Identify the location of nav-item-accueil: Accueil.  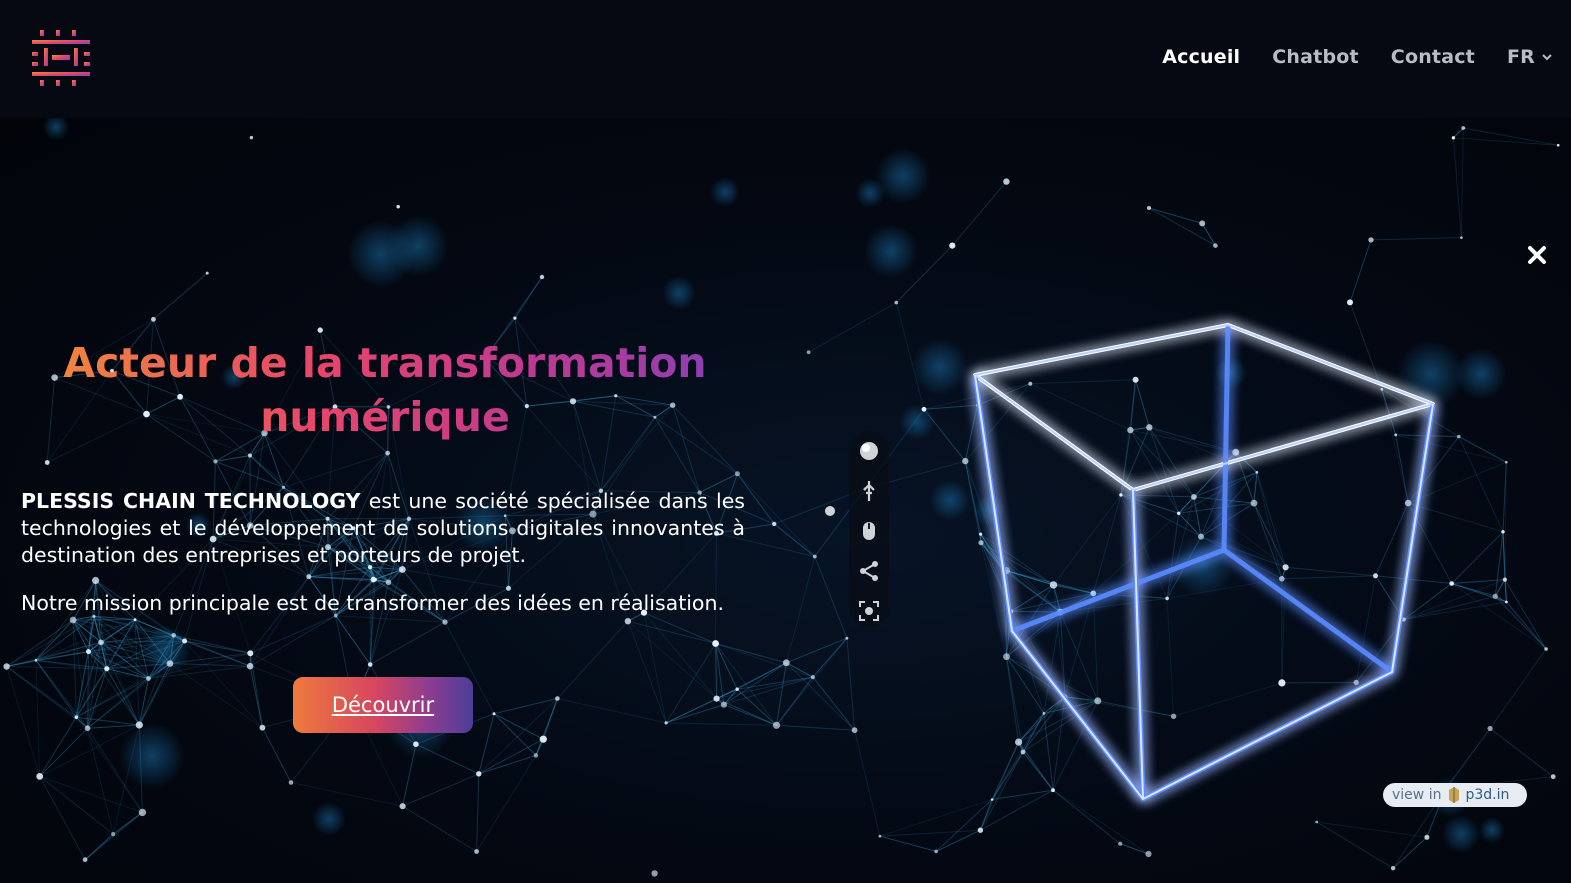
(1201, 57).